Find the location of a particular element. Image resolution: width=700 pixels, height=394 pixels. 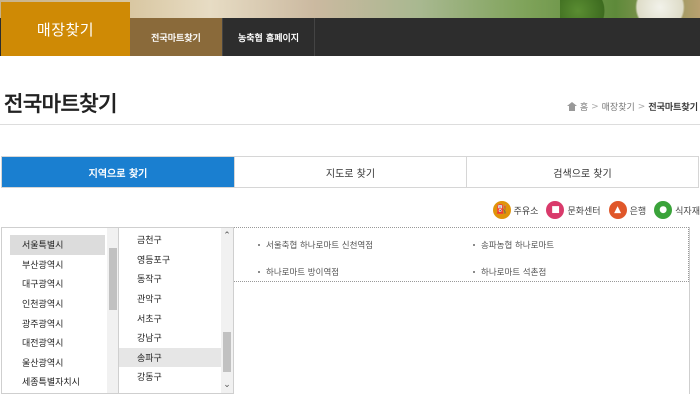

search-mode-tabs: 지역으로 찾기 지도로 찾기 검색으로 찾기 is located at coordinates (350, 172).